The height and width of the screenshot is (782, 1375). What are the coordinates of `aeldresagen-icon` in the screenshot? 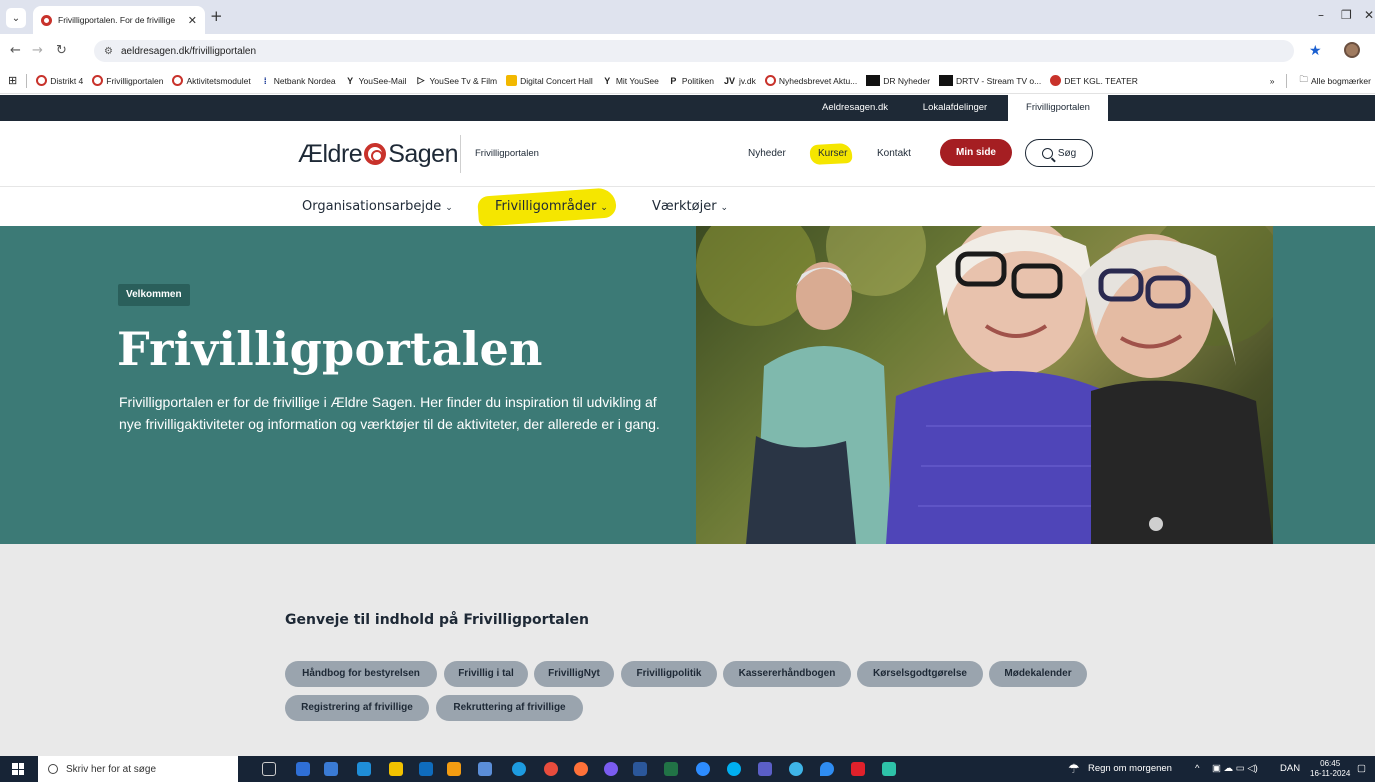 It's located at (178, 80).